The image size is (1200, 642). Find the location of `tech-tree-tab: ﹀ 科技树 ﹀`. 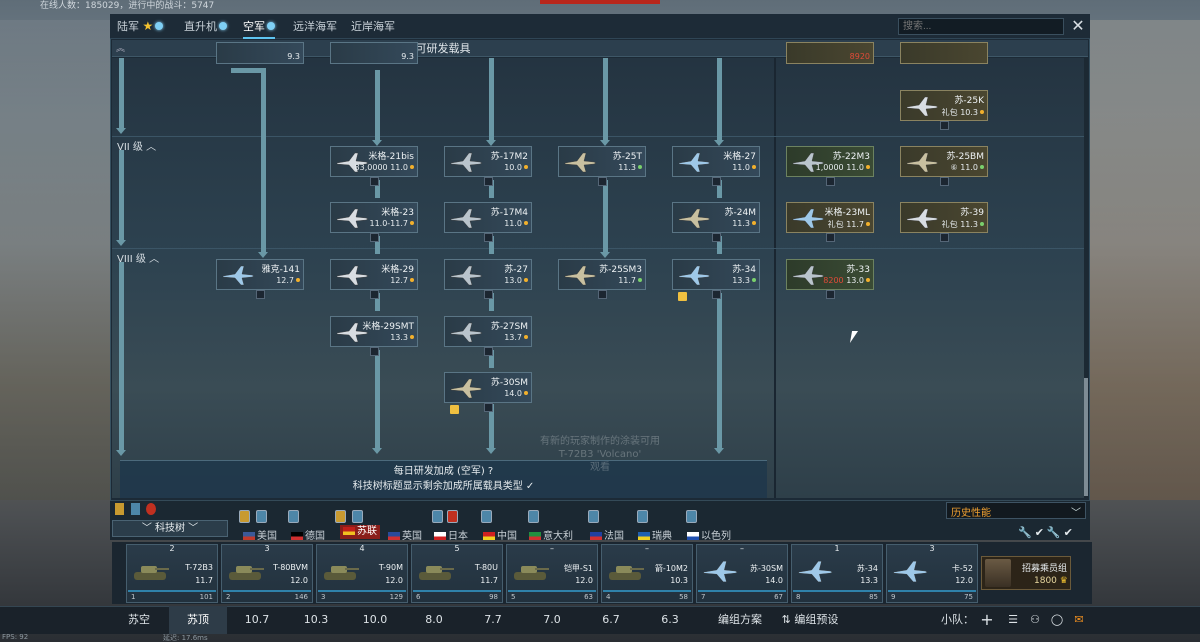

tech-tree-tab: ﹀ 科技树 ﹀ is located at coordinates (170, 528).